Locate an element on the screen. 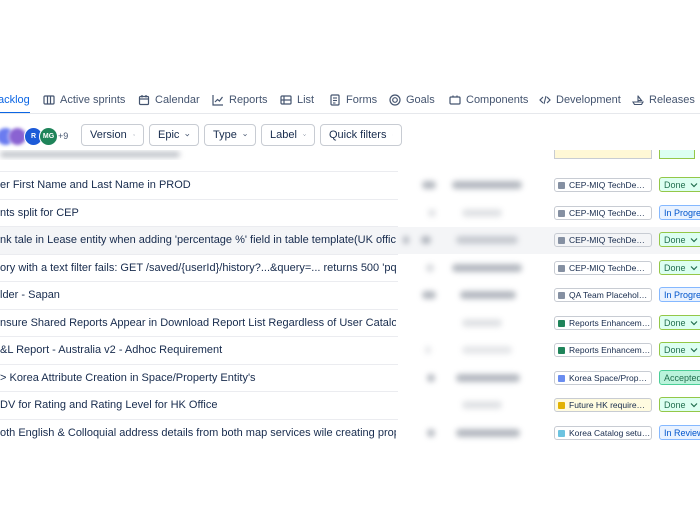 This screenshot has width=700, height=525. status-lozenge is located at coordinates (677, 154).